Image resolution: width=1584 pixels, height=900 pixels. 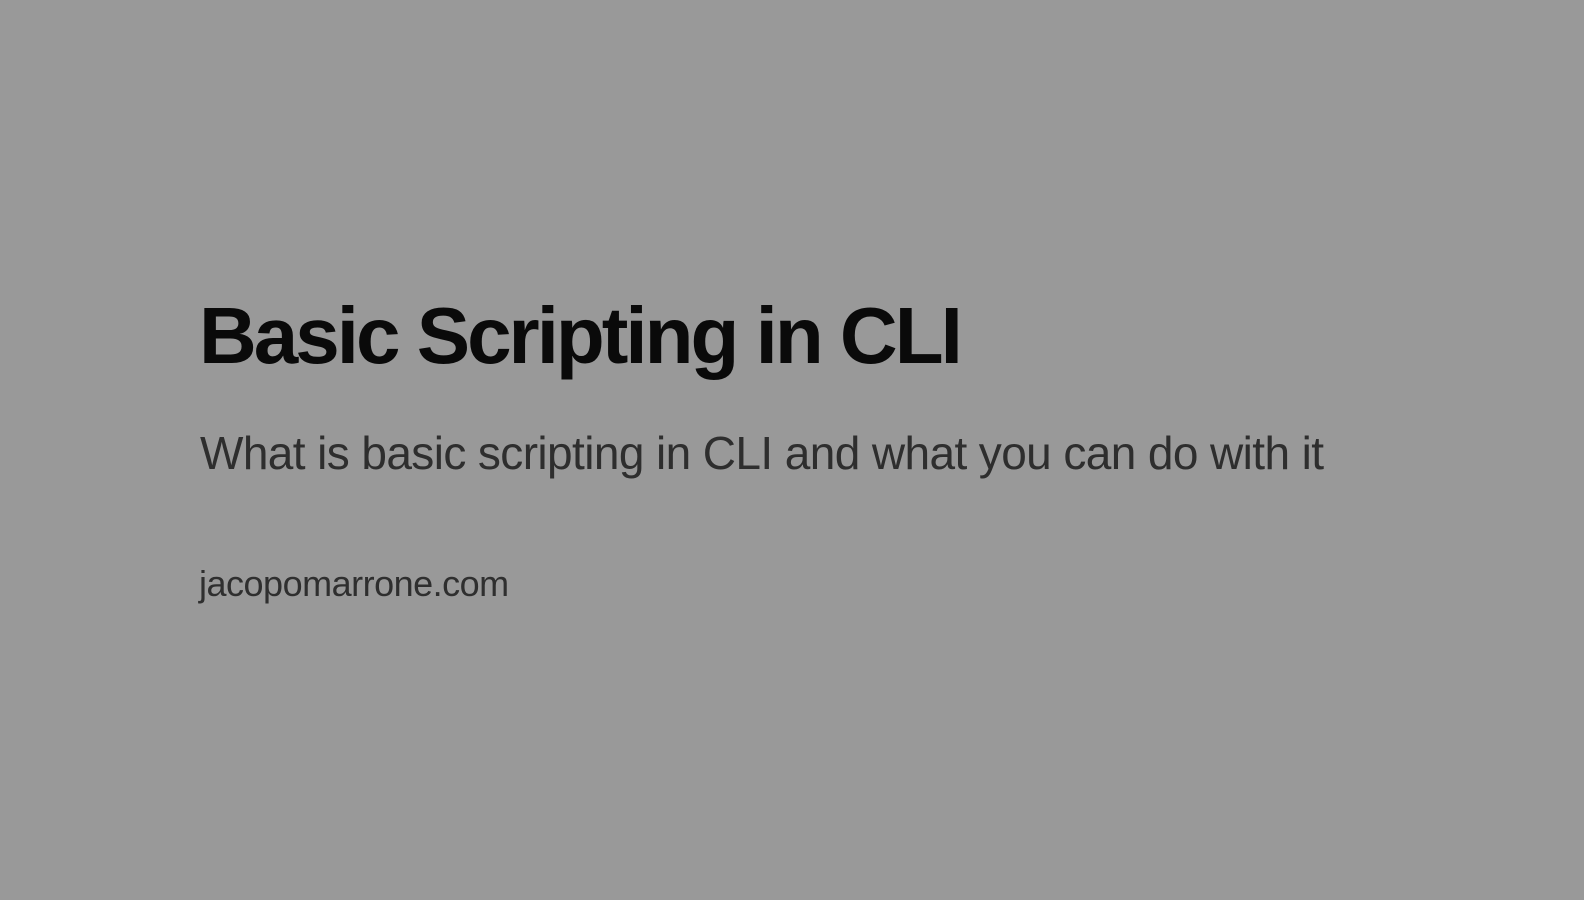 What do you see at coordinates (354, 583) in the screenshot?
I see `website-label: jacopomarrone.com` at bounding box center [354, 583].